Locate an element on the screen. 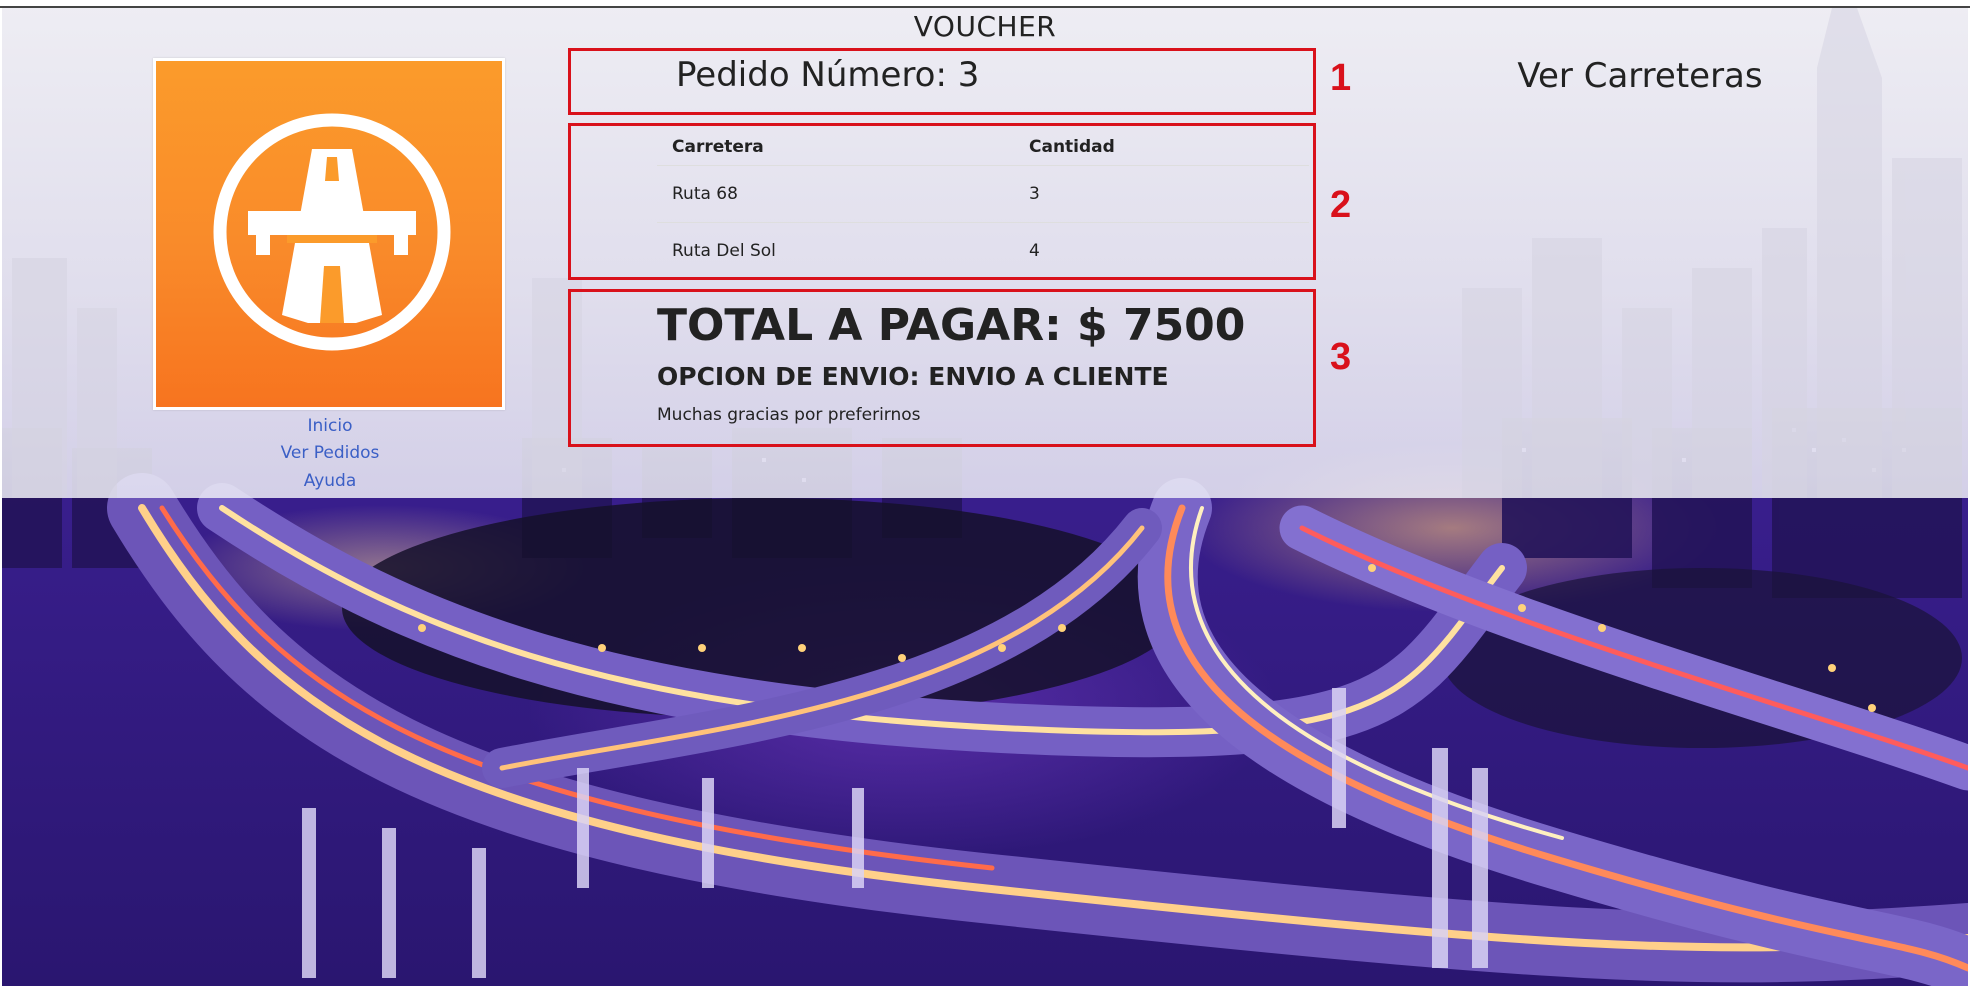 This screenshot has height=991, width=1970. page-title: VOUCHER is located at coordinates (985, 26).